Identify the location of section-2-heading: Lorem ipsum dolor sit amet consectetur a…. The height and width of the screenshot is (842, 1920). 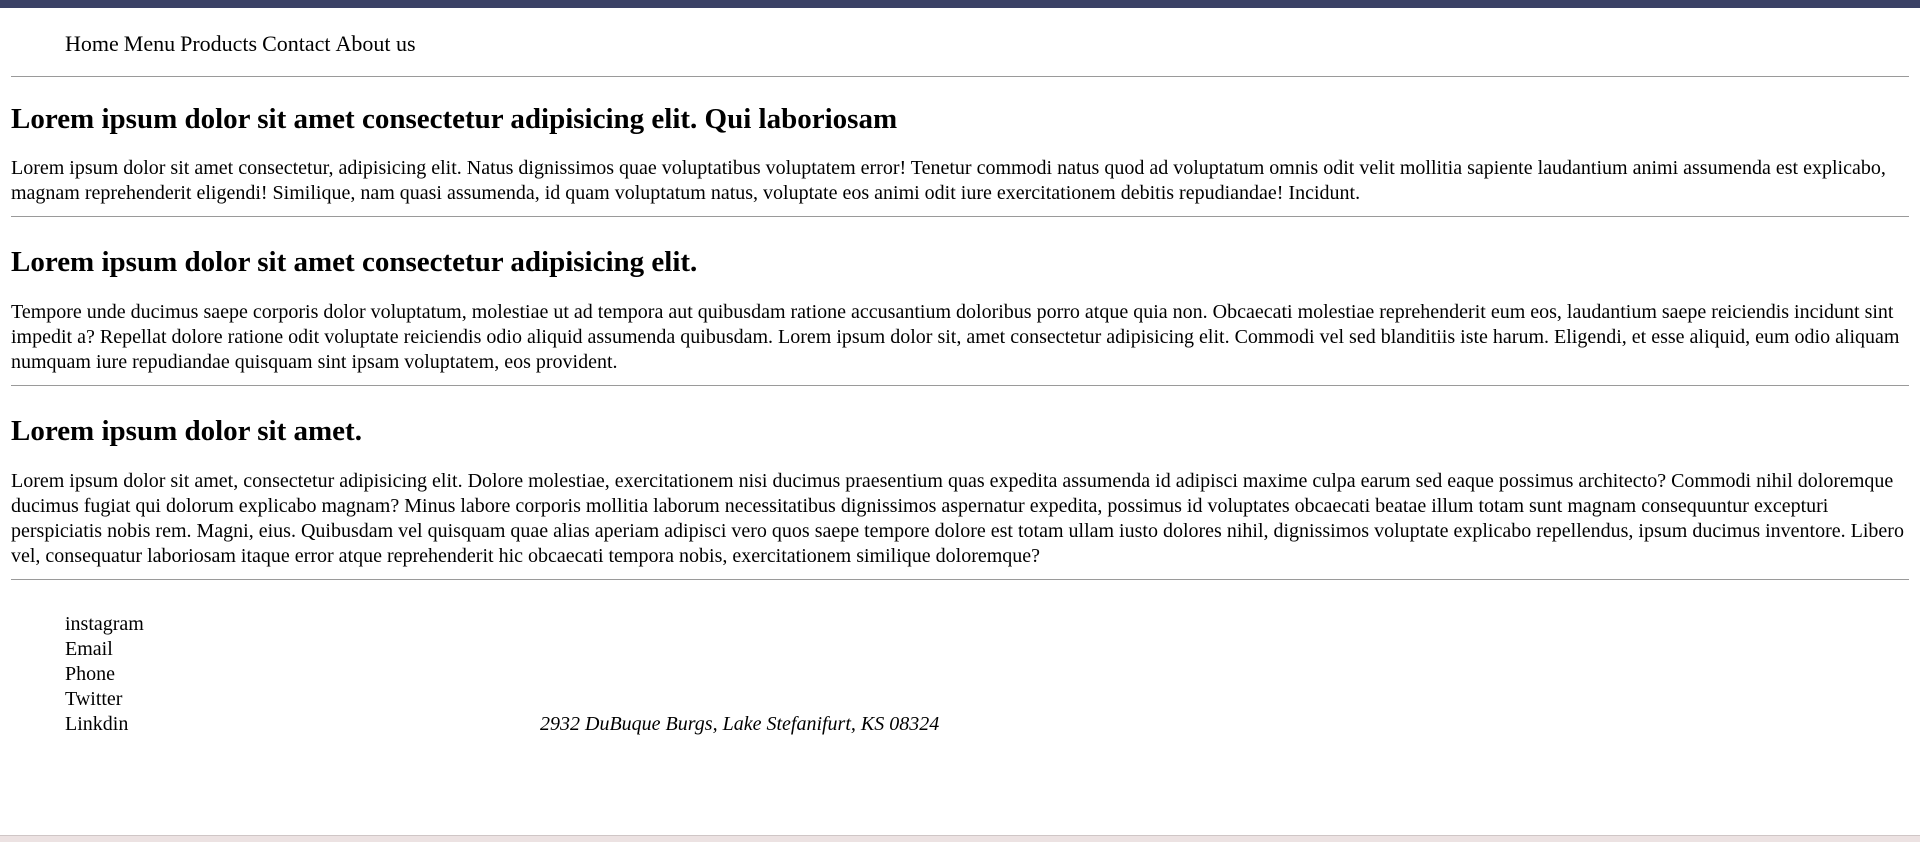
(354, 262).